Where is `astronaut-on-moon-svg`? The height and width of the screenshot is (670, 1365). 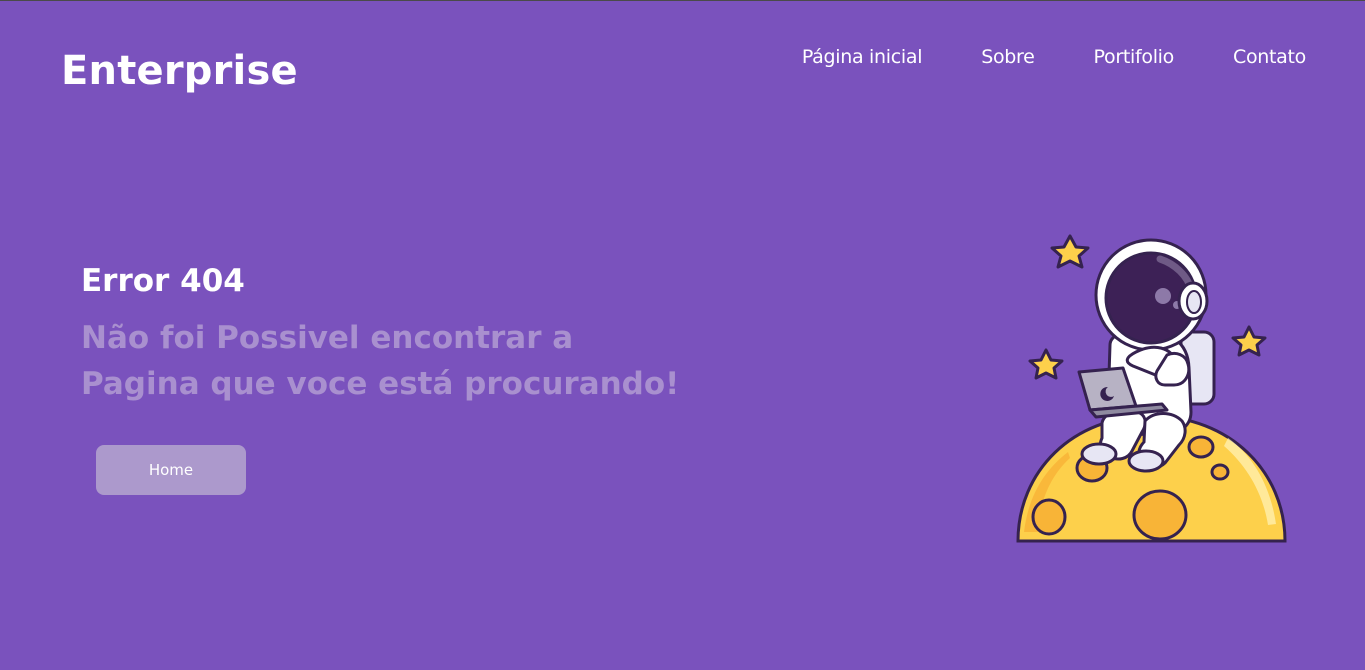 astronaut-on-moon-svg is located at coordinates (1151, 388).